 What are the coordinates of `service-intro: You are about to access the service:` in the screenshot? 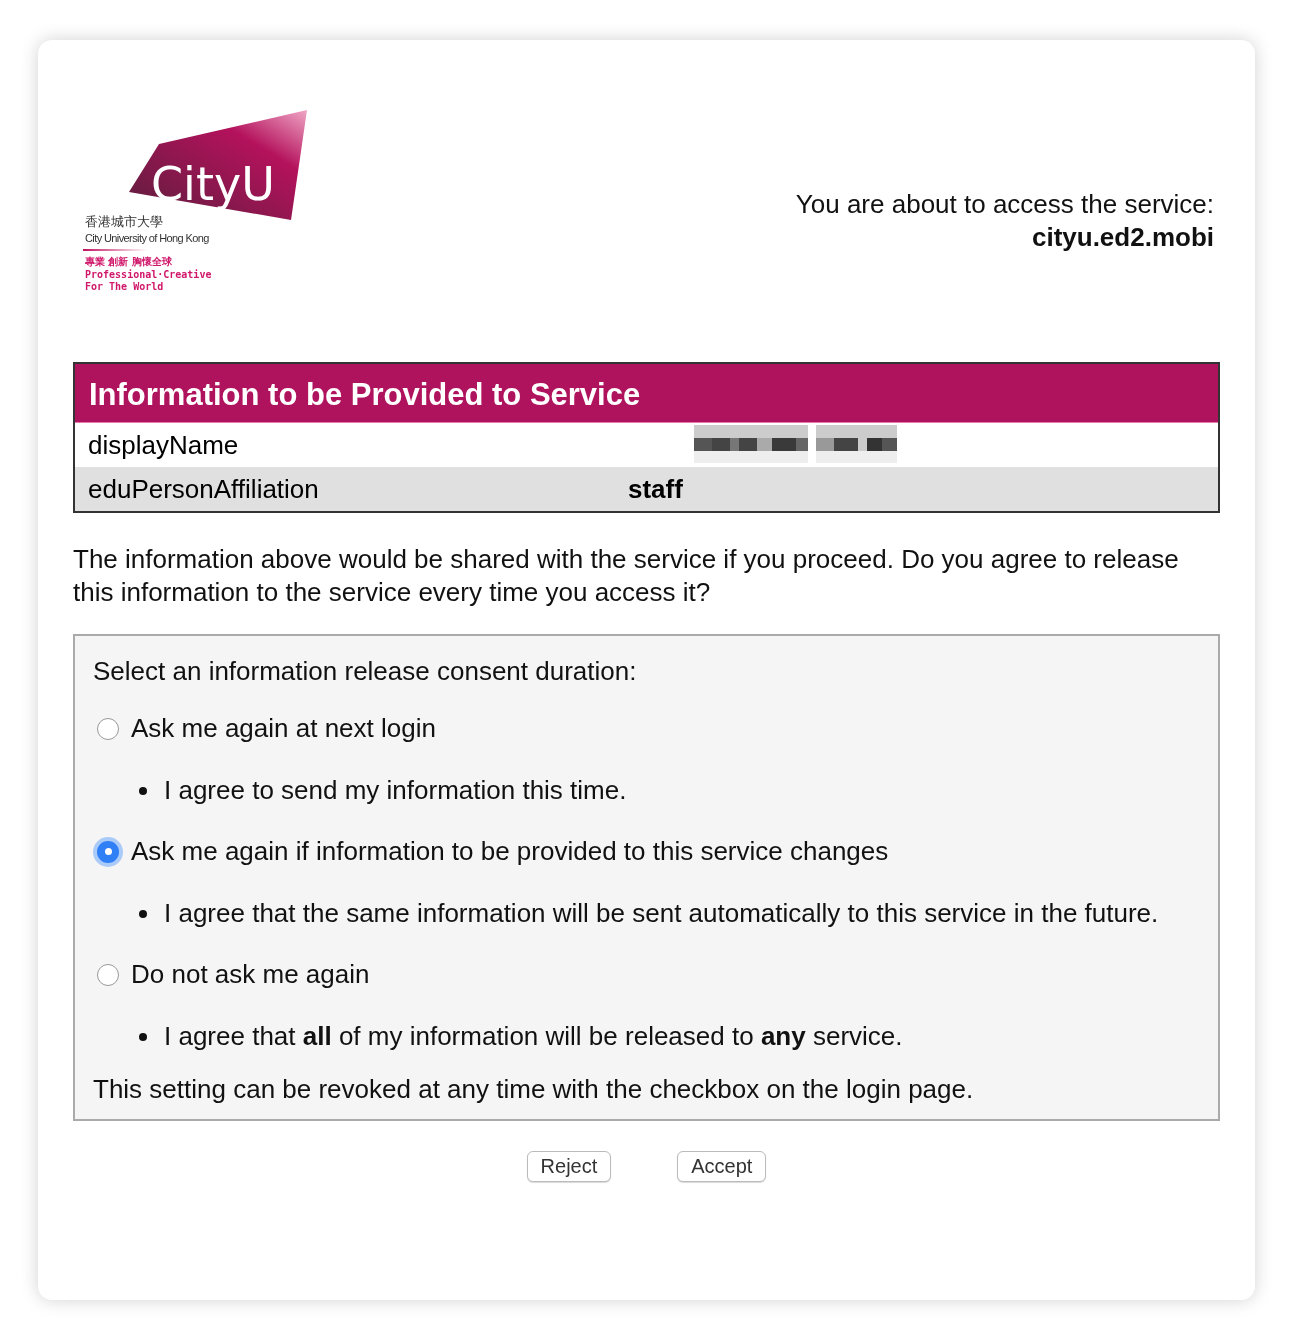 It's located at (1004, 204).